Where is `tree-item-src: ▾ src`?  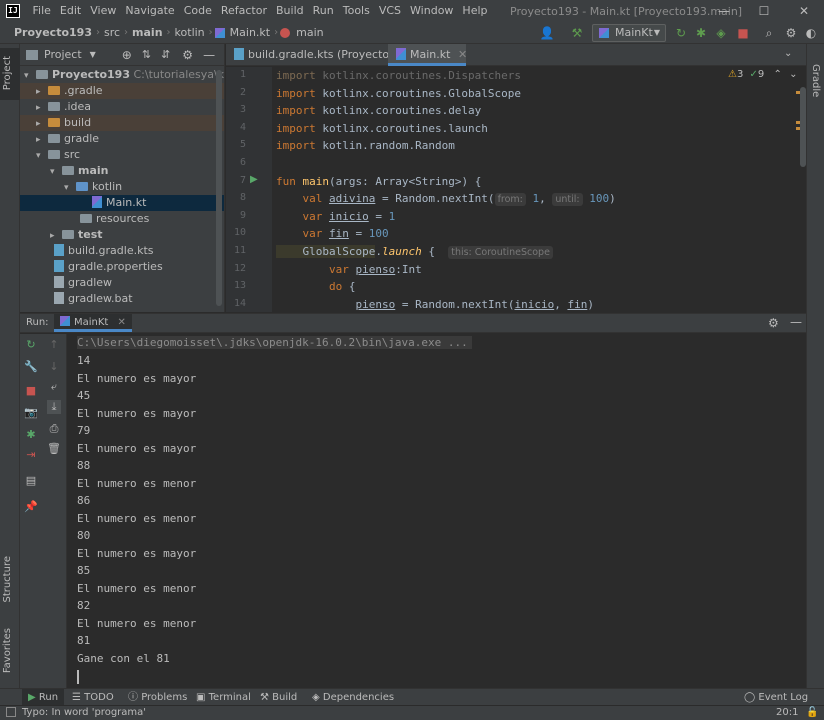 tree-item-src: ▾ src is located at coordinates (122, 155).